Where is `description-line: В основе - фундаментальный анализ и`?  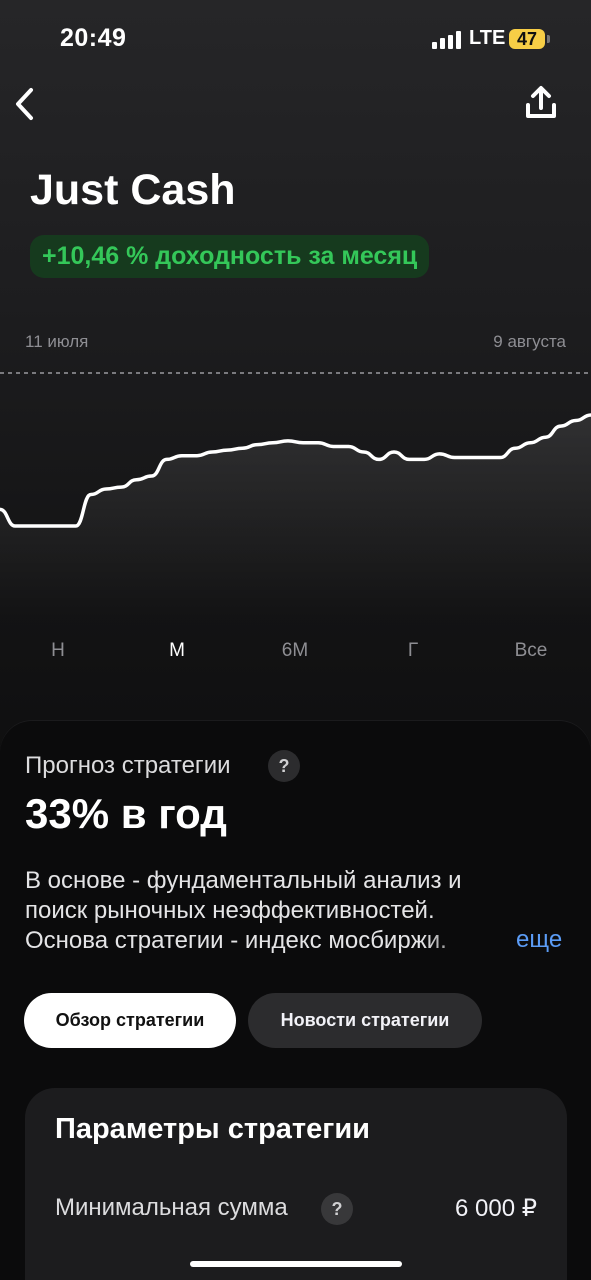
description-line: В основе - фундаментальный анализ и is located at coordinates (243, 880).